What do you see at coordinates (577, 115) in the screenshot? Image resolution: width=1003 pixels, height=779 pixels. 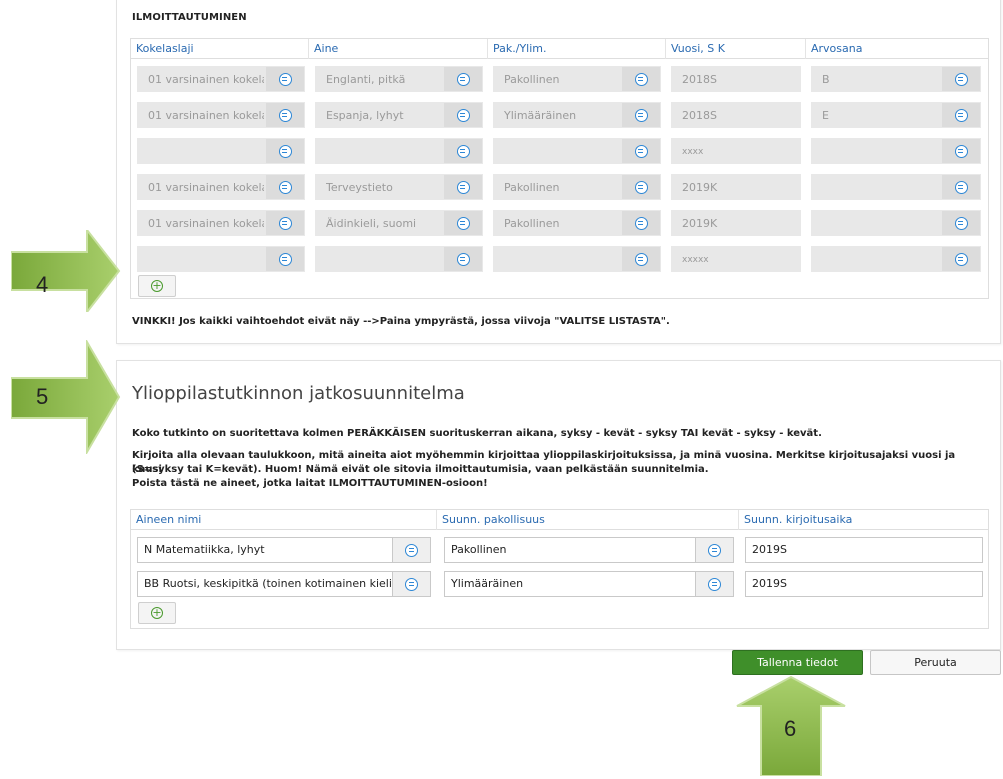 I see `select-pakollisuus: Ylimääräinen` at bounding box center [577, 115].